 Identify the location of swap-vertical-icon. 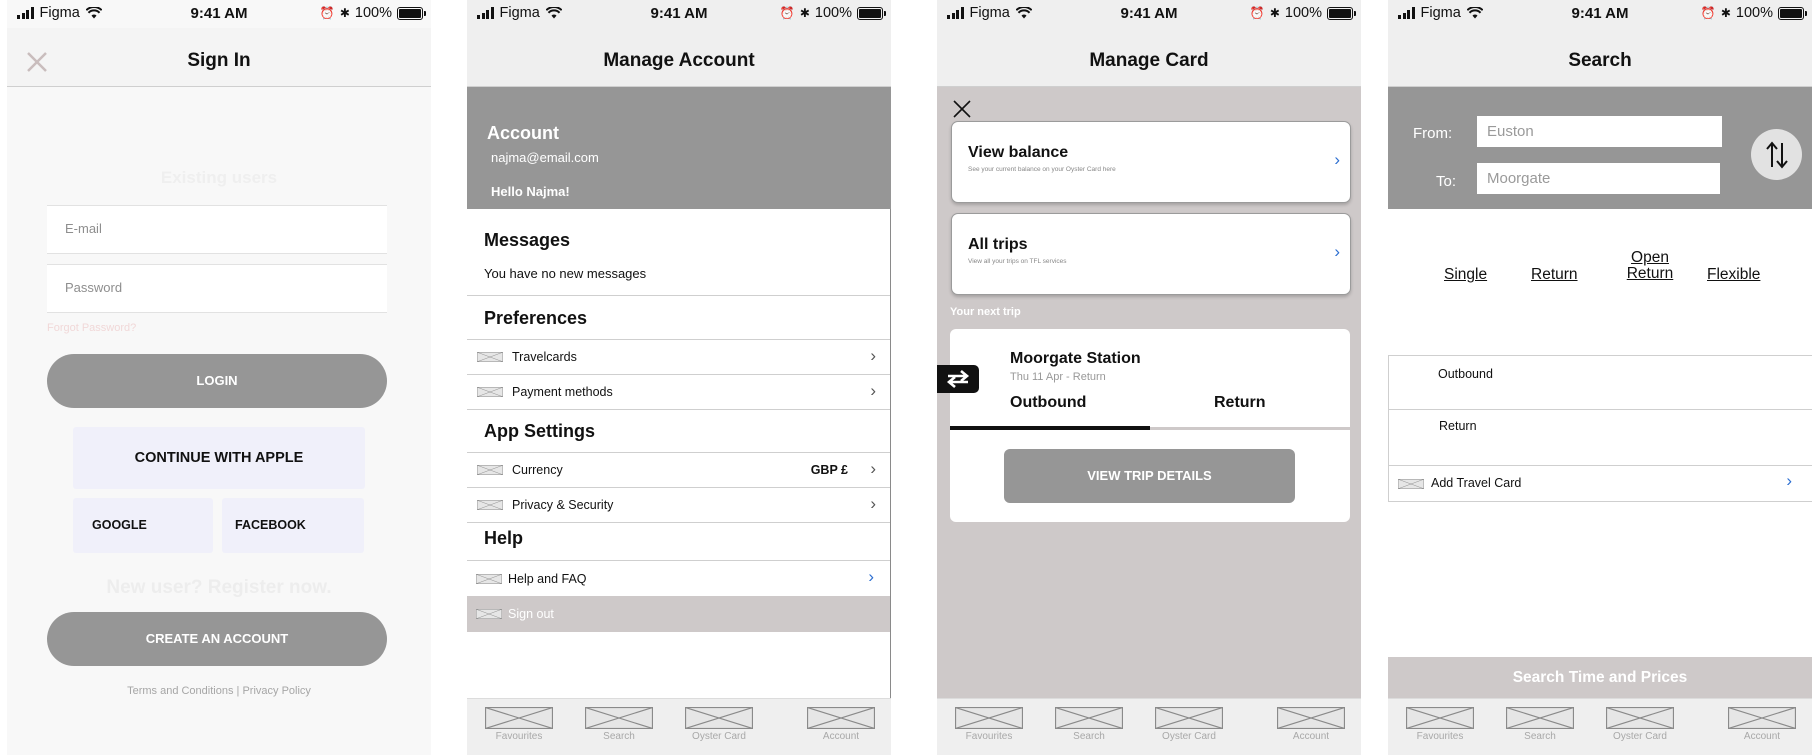
(1777, 155).